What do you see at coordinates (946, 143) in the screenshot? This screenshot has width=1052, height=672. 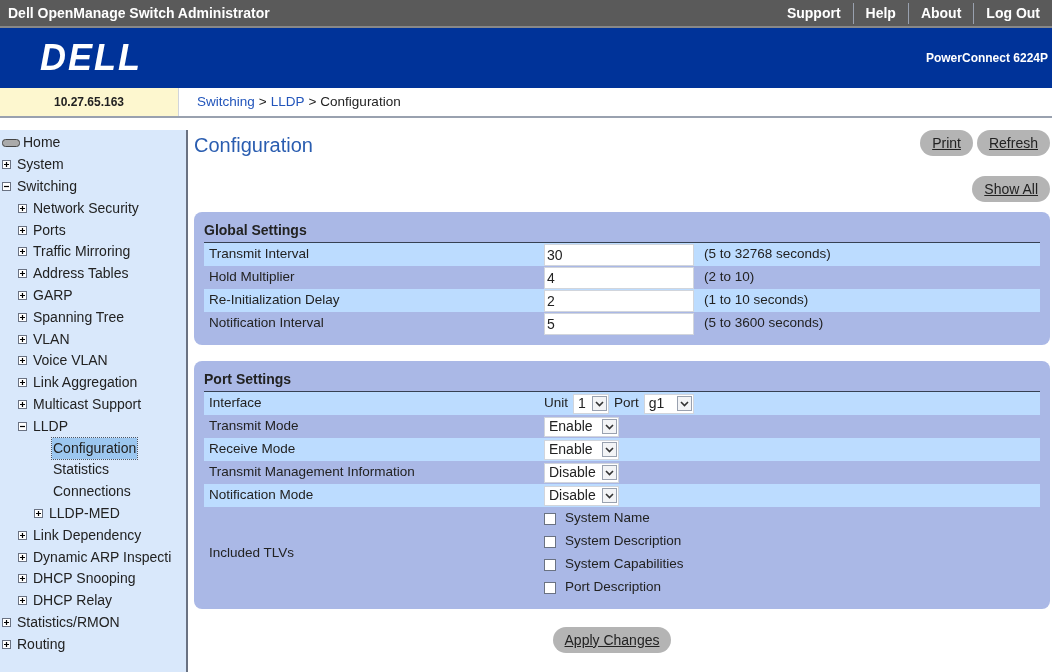 I see `print-button: Print` at bounding box center [946, 143].